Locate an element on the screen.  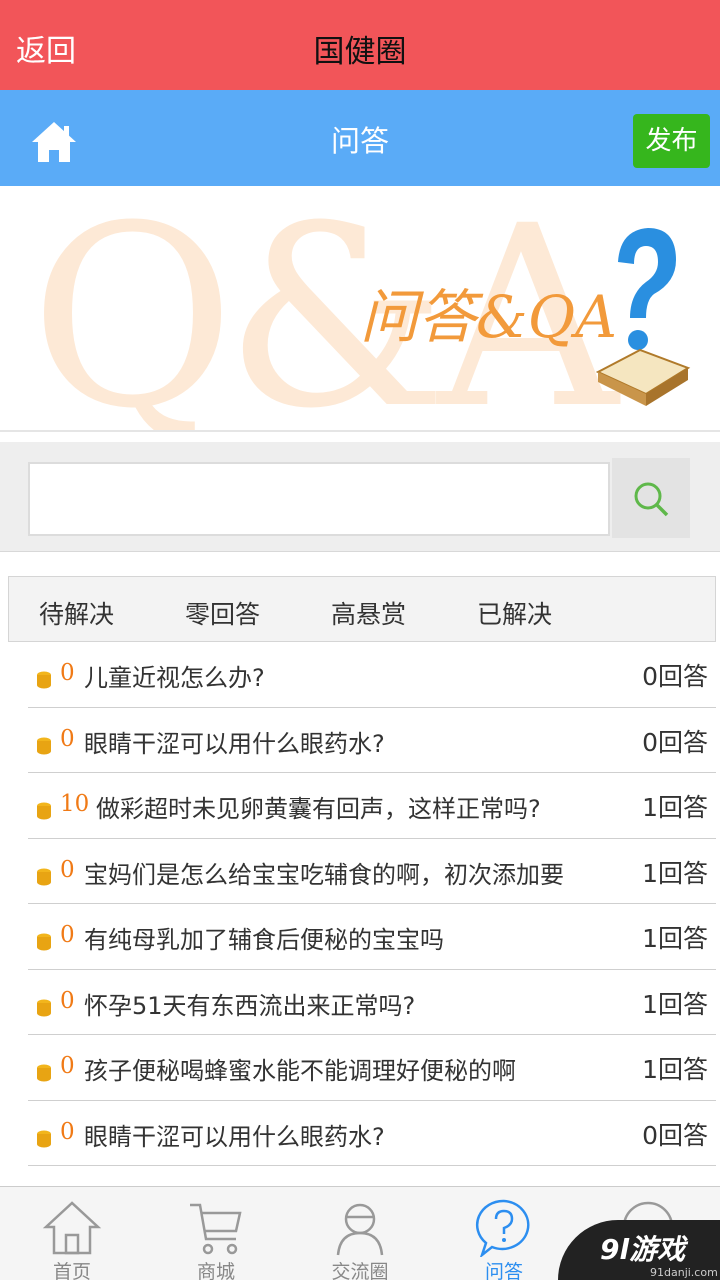
search-icon is located at coordinates (651, 499).